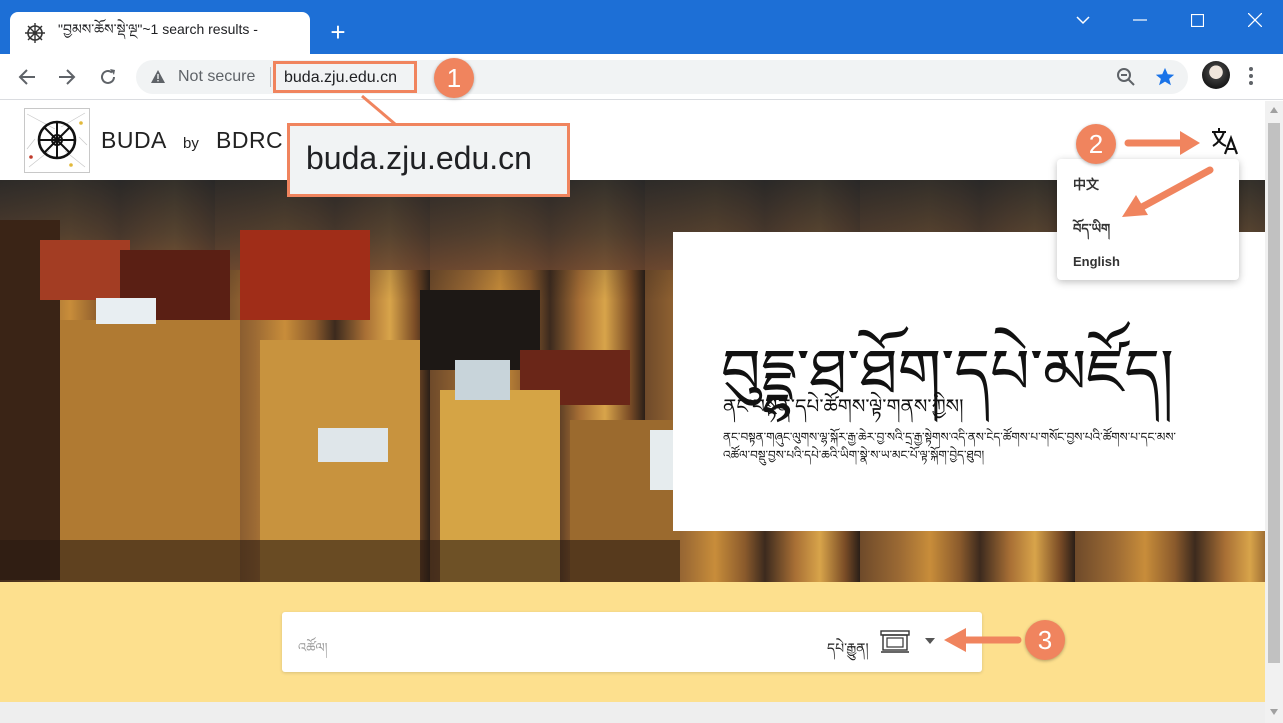 Image resolution: width=1283 pixels, height=723 pixels. What do you see at coordinates (930, 641) in the screenshot?
I see `caret-down-icon` at bounding box center [930, 641].